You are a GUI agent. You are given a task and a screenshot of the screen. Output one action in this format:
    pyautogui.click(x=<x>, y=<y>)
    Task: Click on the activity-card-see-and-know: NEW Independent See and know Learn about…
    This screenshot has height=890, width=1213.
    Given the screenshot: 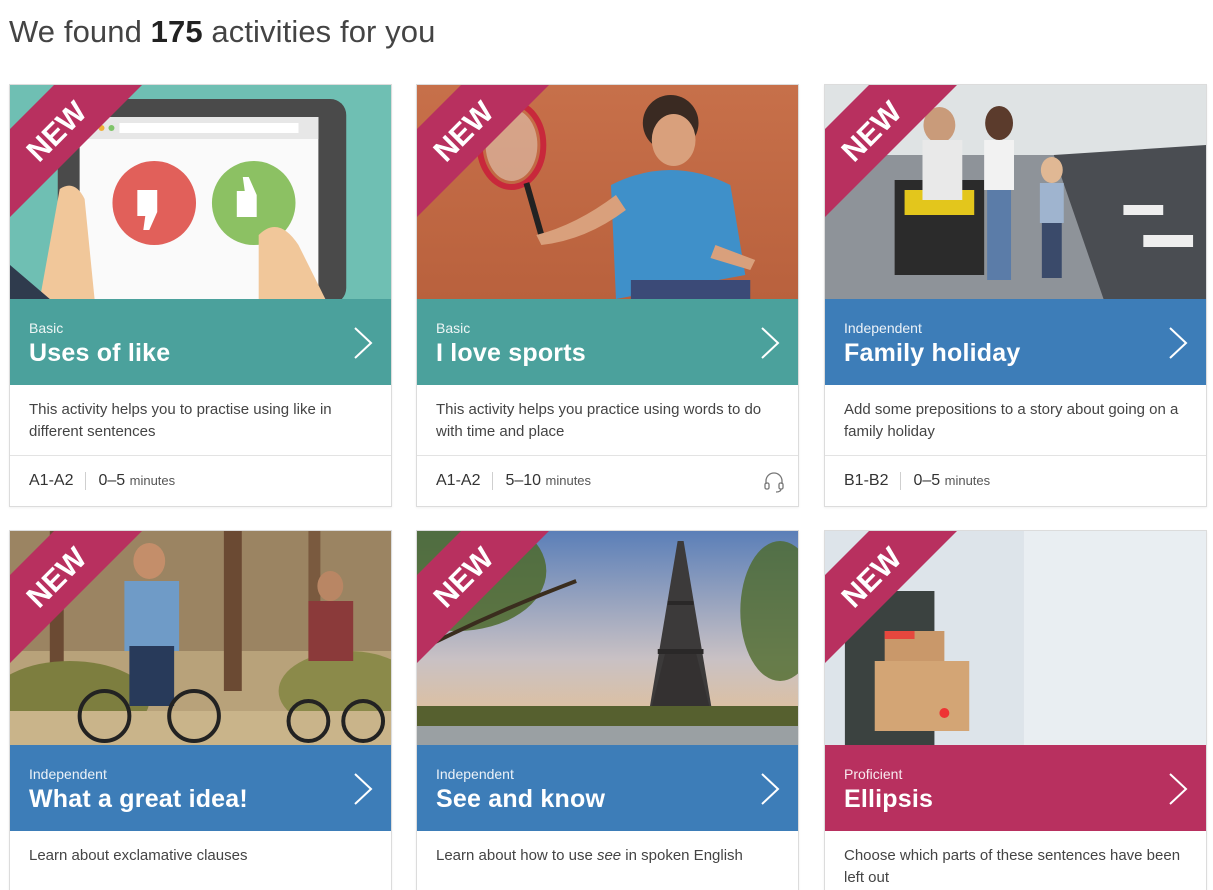 What is the action you would take?
    pyautogui.click(x=607, y=710)
    